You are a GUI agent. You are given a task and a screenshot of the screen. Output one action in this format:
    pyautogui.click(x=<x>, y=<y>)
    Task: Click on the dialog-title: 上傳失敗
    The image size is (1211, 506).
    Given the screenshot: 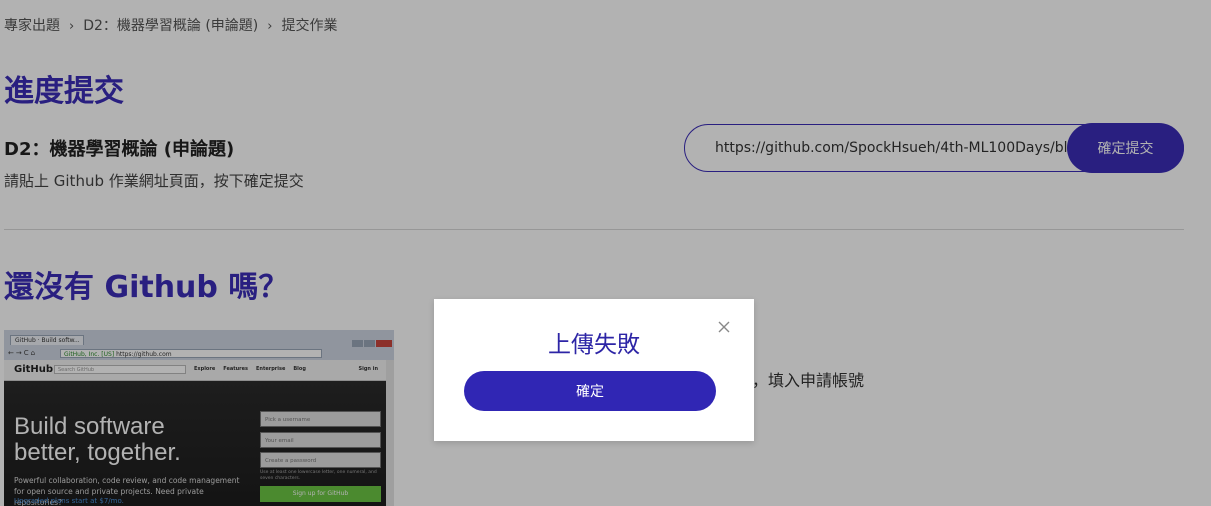 What is the action you would take?
    pyautogui.click(x=594, y=345)
    